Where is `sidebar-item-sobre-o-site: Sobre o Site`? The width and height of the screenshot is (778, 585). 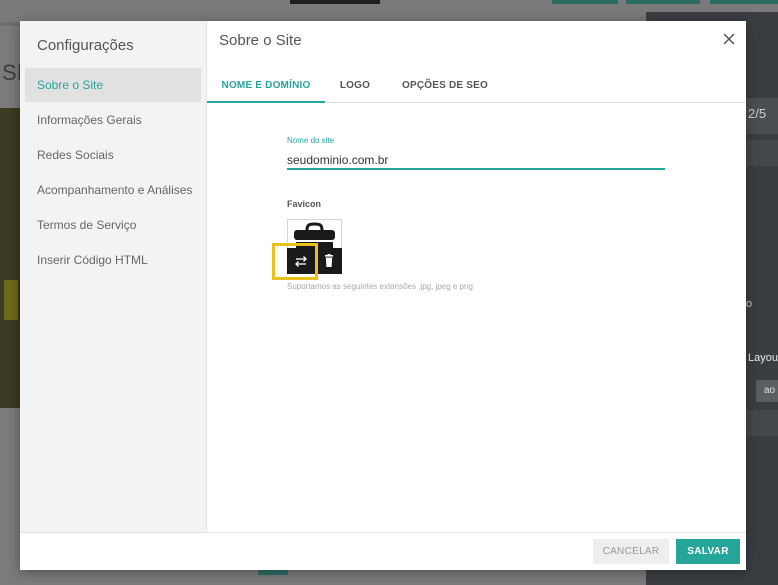
sidebar-item-sobre-o-site: Sobre o Site is located at coordinates (113, 85).